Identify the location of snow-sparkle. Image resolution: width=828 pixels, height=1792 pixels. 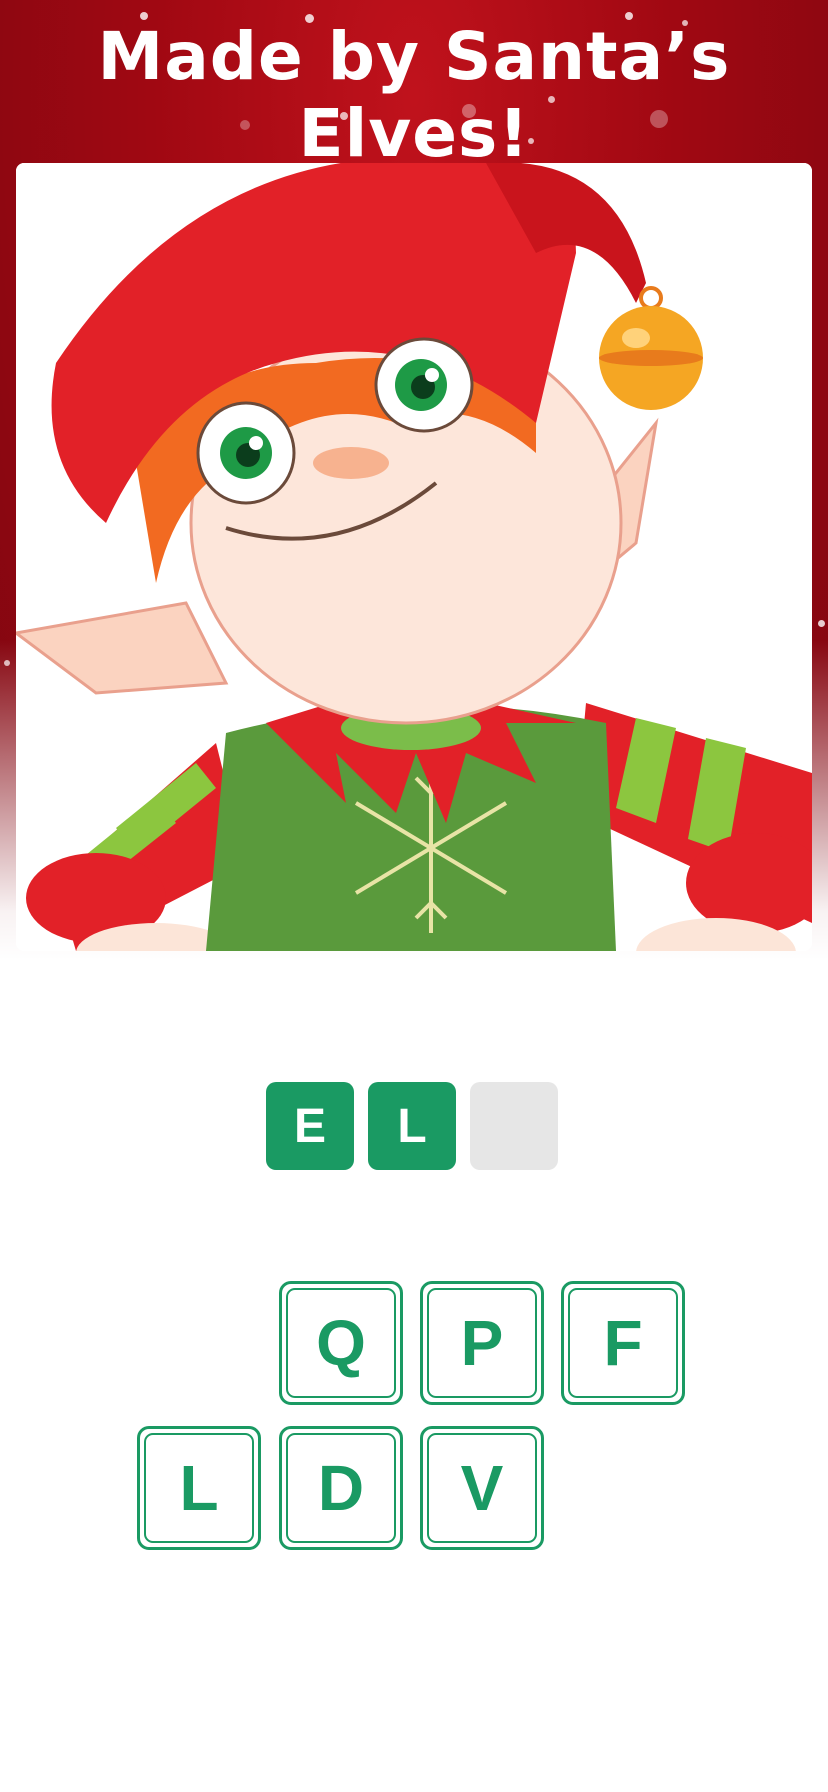
(821, 623).